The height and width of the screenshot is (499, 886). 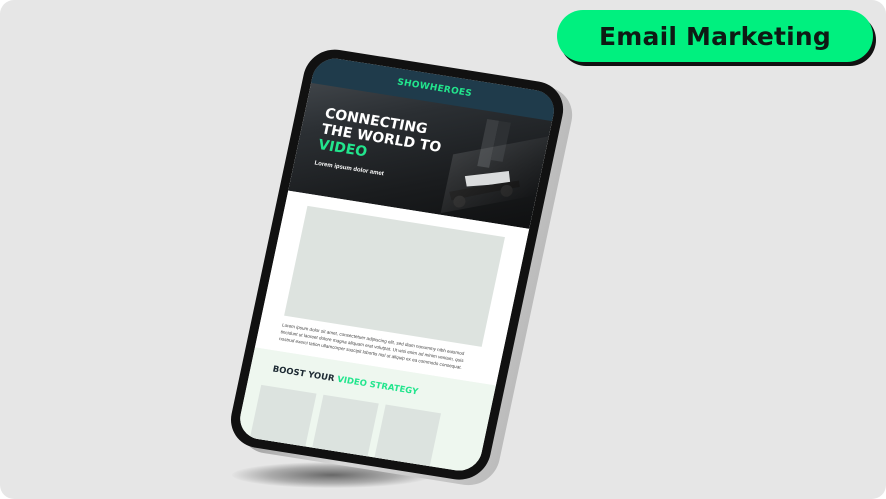 I want to click on brand-logo-text: SHOWHEROES, so click(x=434, y=88).